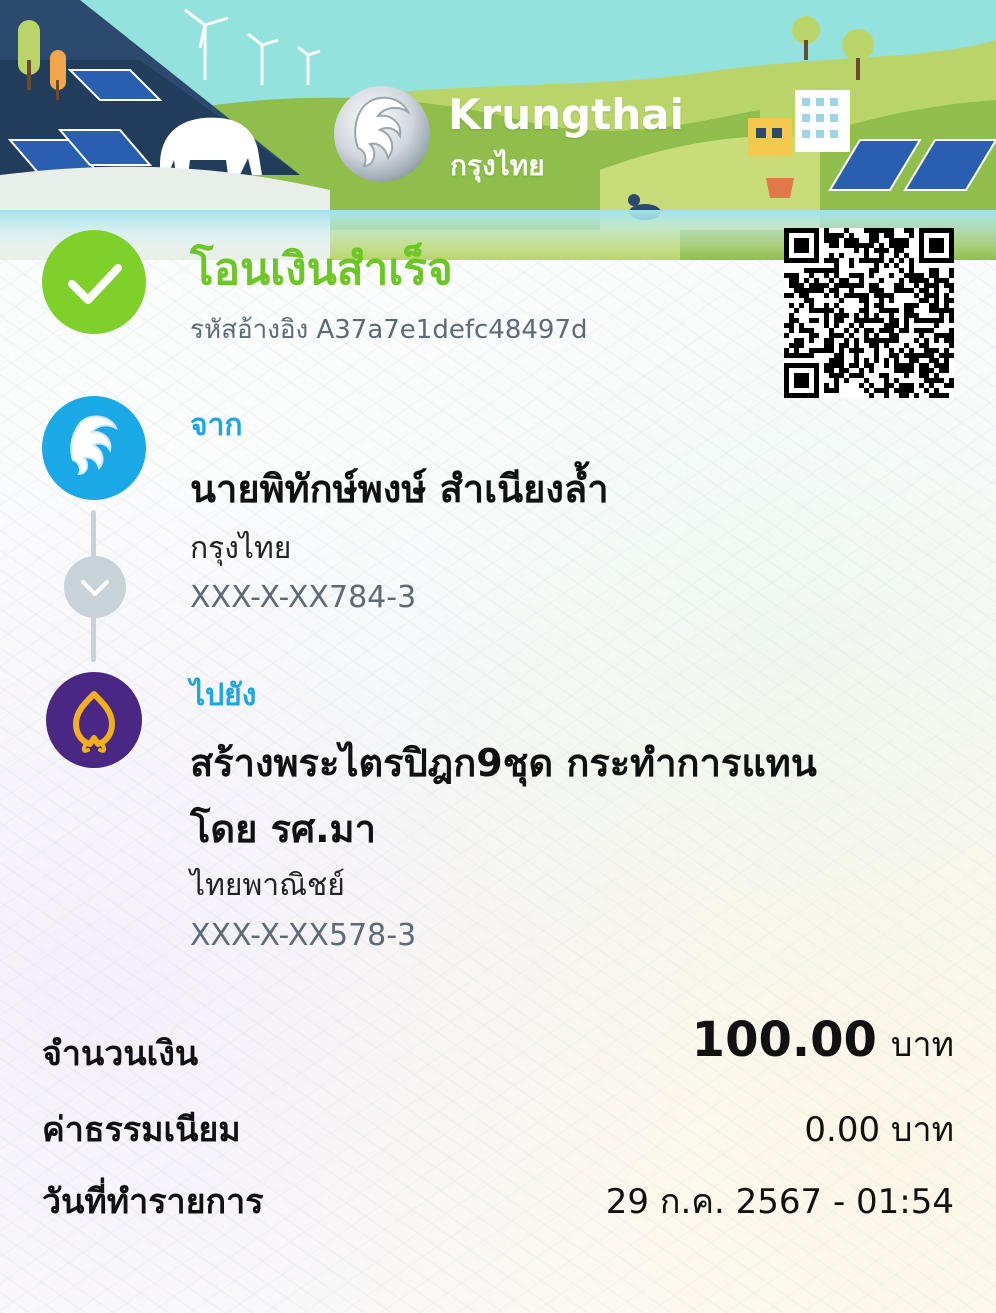 This screenshot has width=996, height=1313. What do you see at coordinates (879, 1130) in the screenshot?
I see `fee-value: 0.00 บาท` at bounding box center [879, 1130].